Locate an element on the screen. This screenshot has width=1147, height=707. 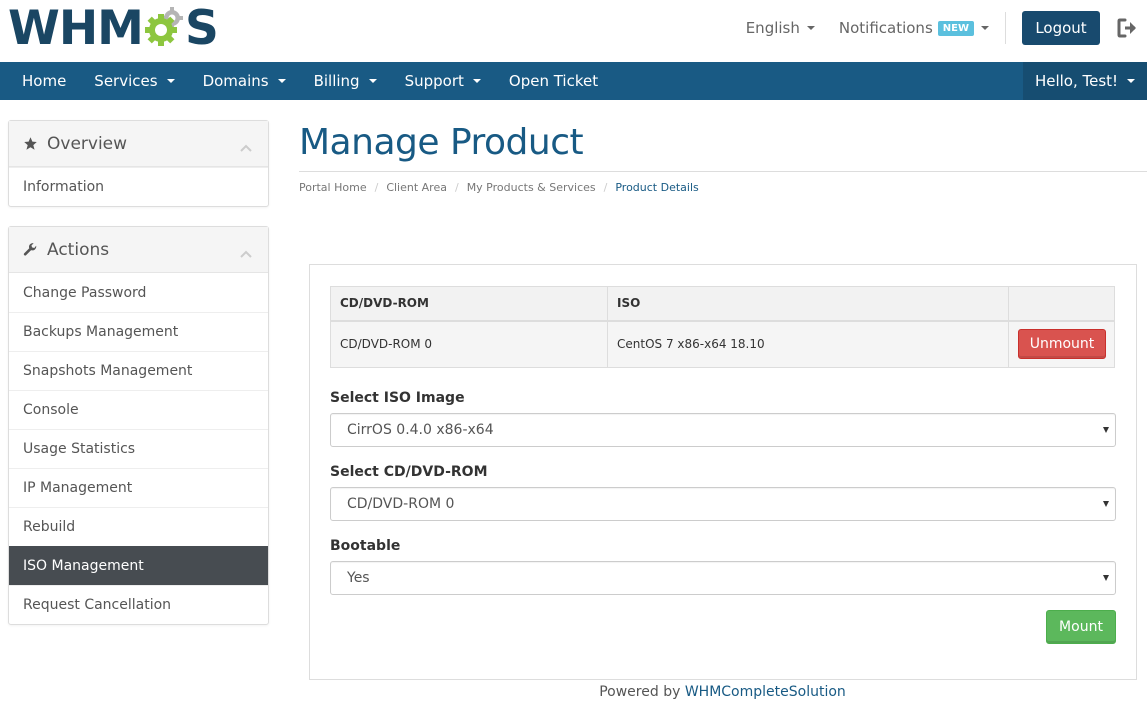
breadcrumb-portal-home: Portal Home is located at coordinates (333, 187).